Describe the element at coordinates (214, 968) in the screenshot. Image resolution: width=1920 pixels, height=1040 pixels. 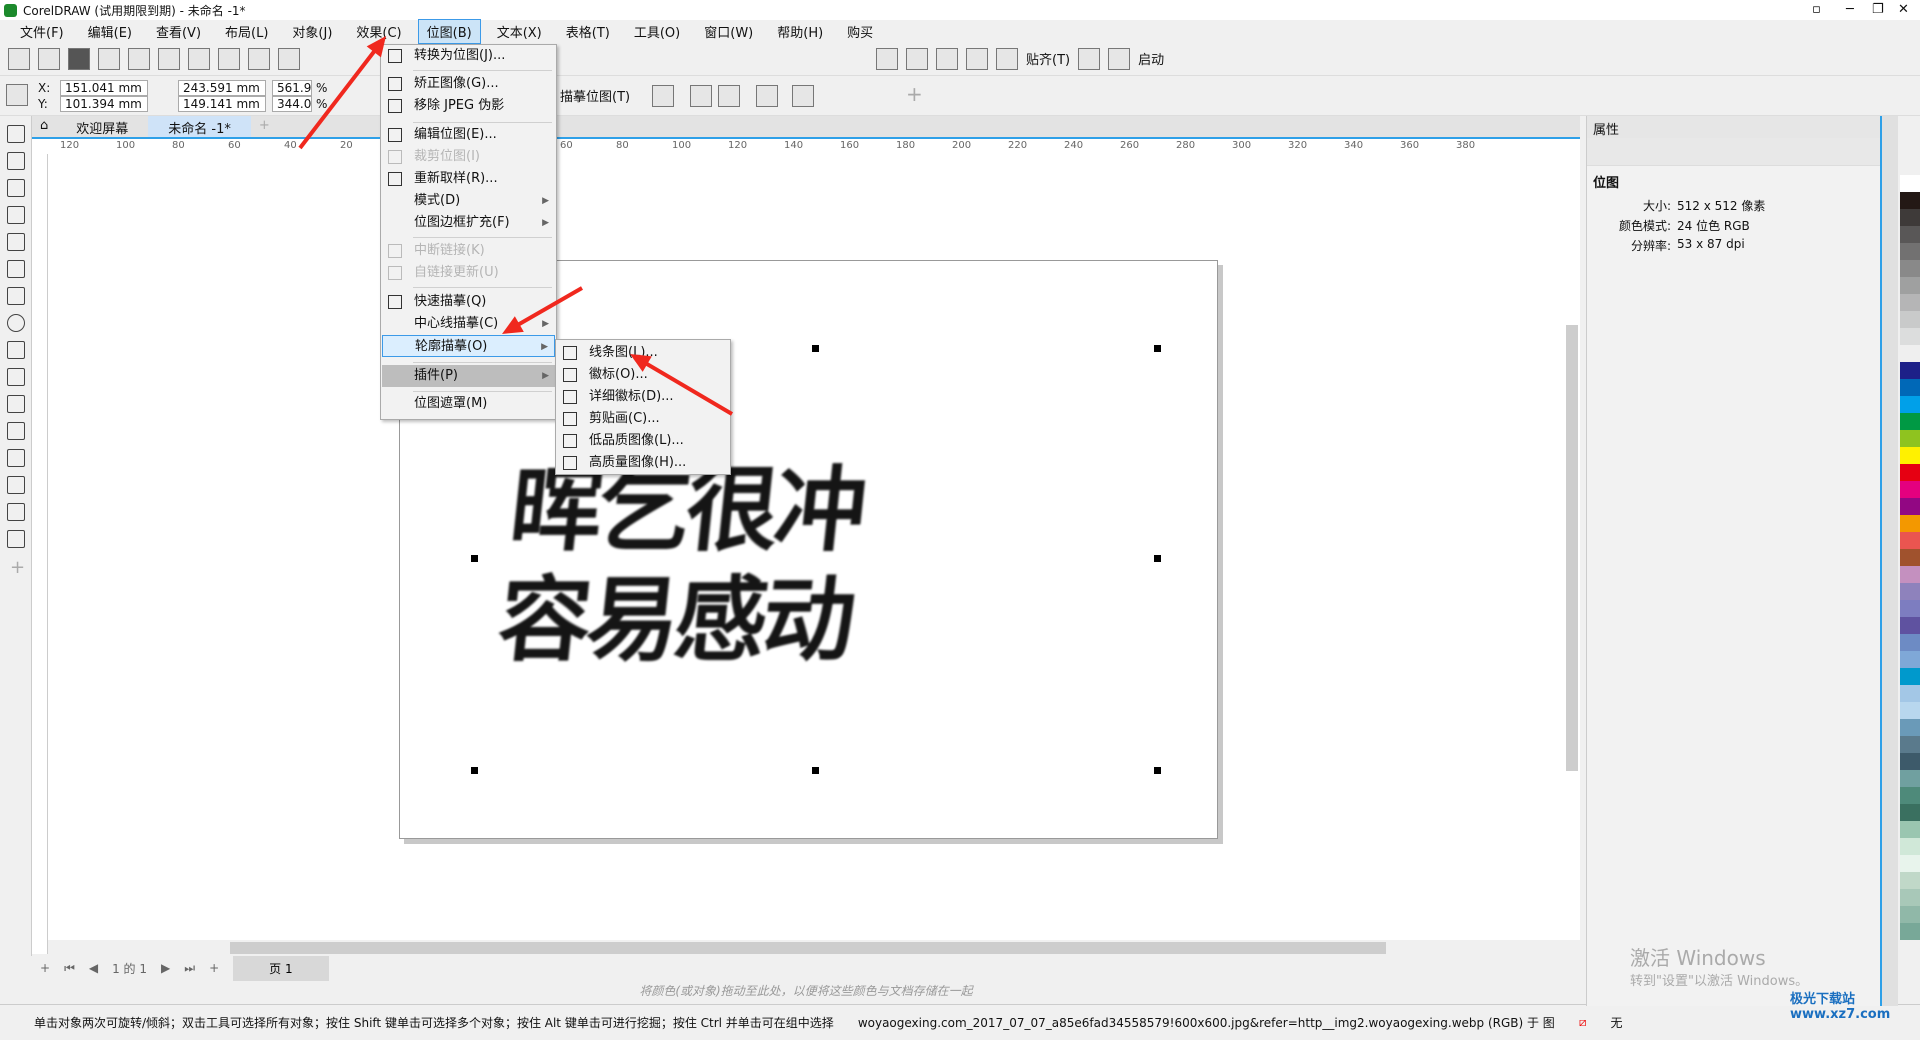
I see `add-page-after-icon: +` at that location.